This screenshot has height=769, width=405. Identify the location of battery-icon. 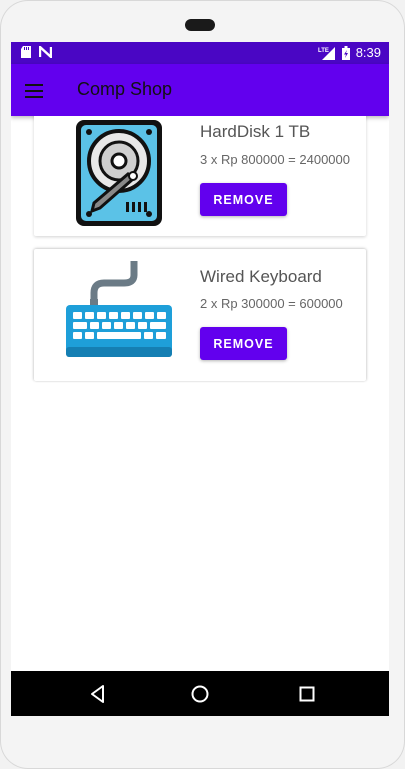
(345, 52).